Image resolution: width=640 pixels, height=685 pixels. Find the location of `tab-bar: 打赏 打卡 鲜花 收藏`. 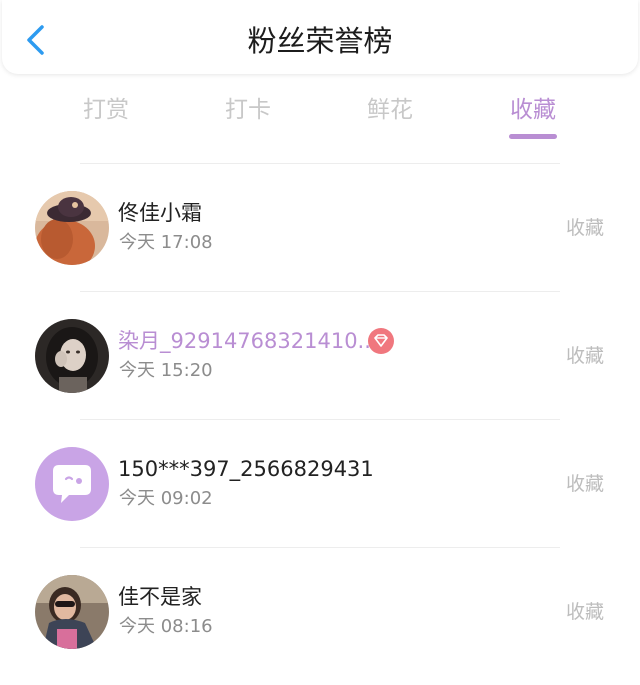

tab-bar: 打赏 打卡 鲜花 收藏 is located at coordinates (320, 120).